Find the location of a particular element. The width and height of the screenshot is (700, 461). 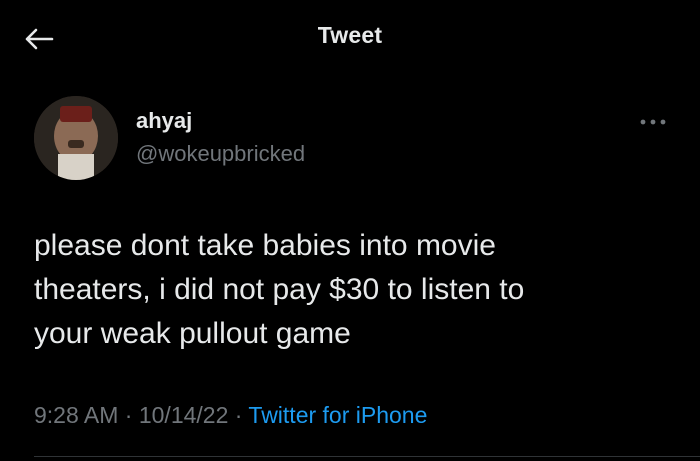

user-avatar-icon is located at coordinates (76, 138).